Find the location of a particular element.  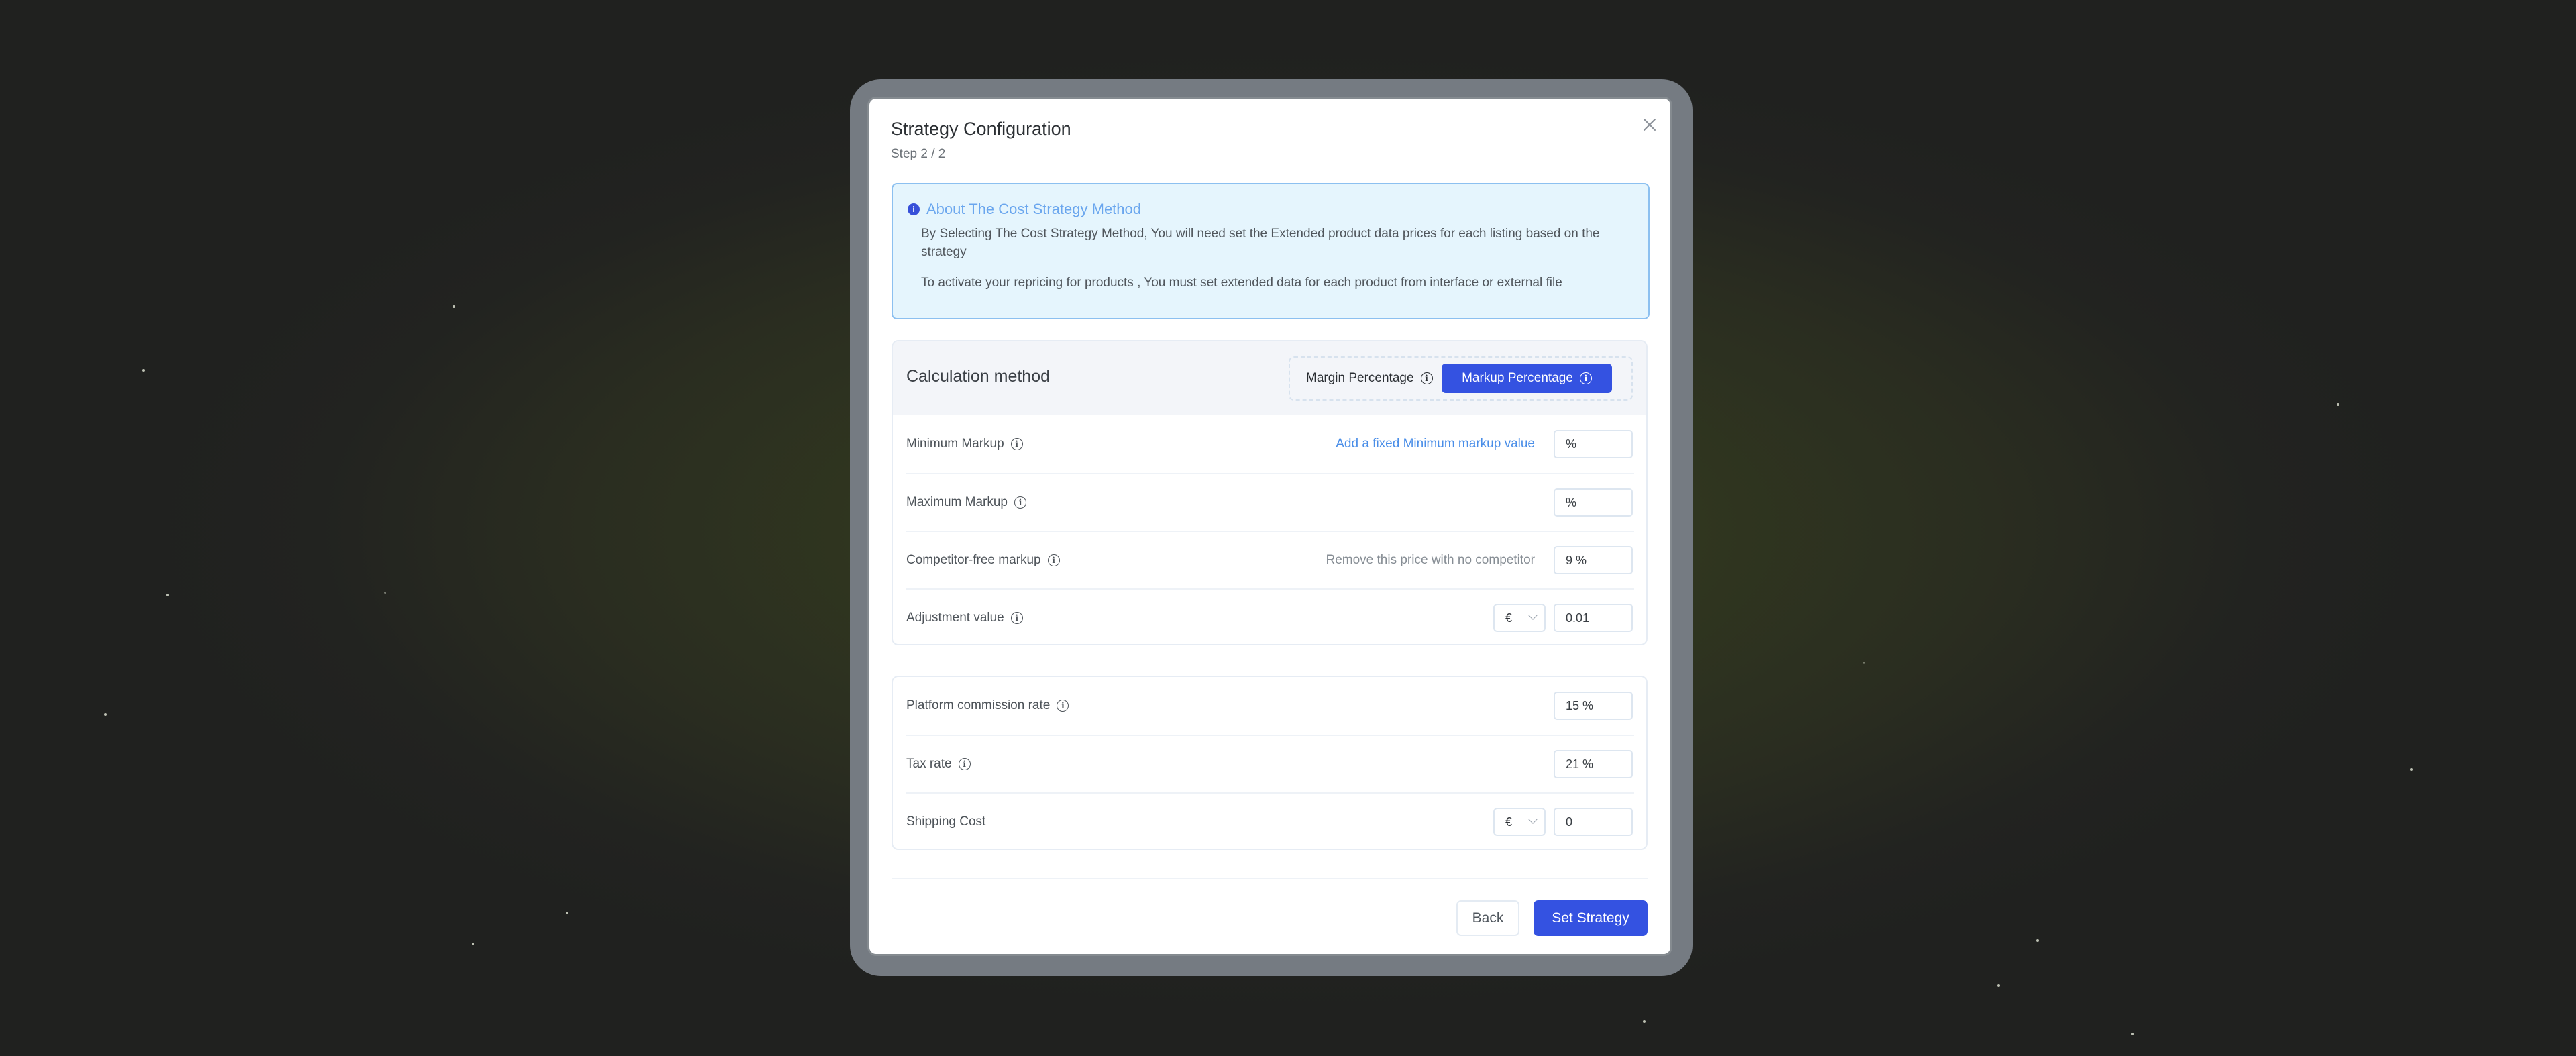

row-label-text: Adjustment value is located at coordinates (955, 618).